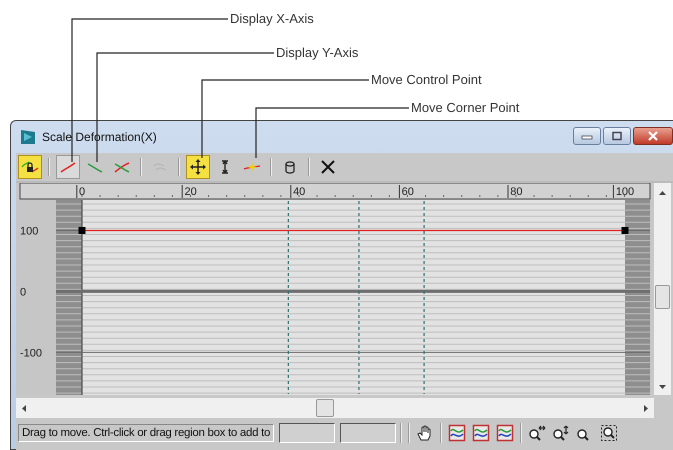  I want to click on vertical-scrollbar, so click(662, 289).